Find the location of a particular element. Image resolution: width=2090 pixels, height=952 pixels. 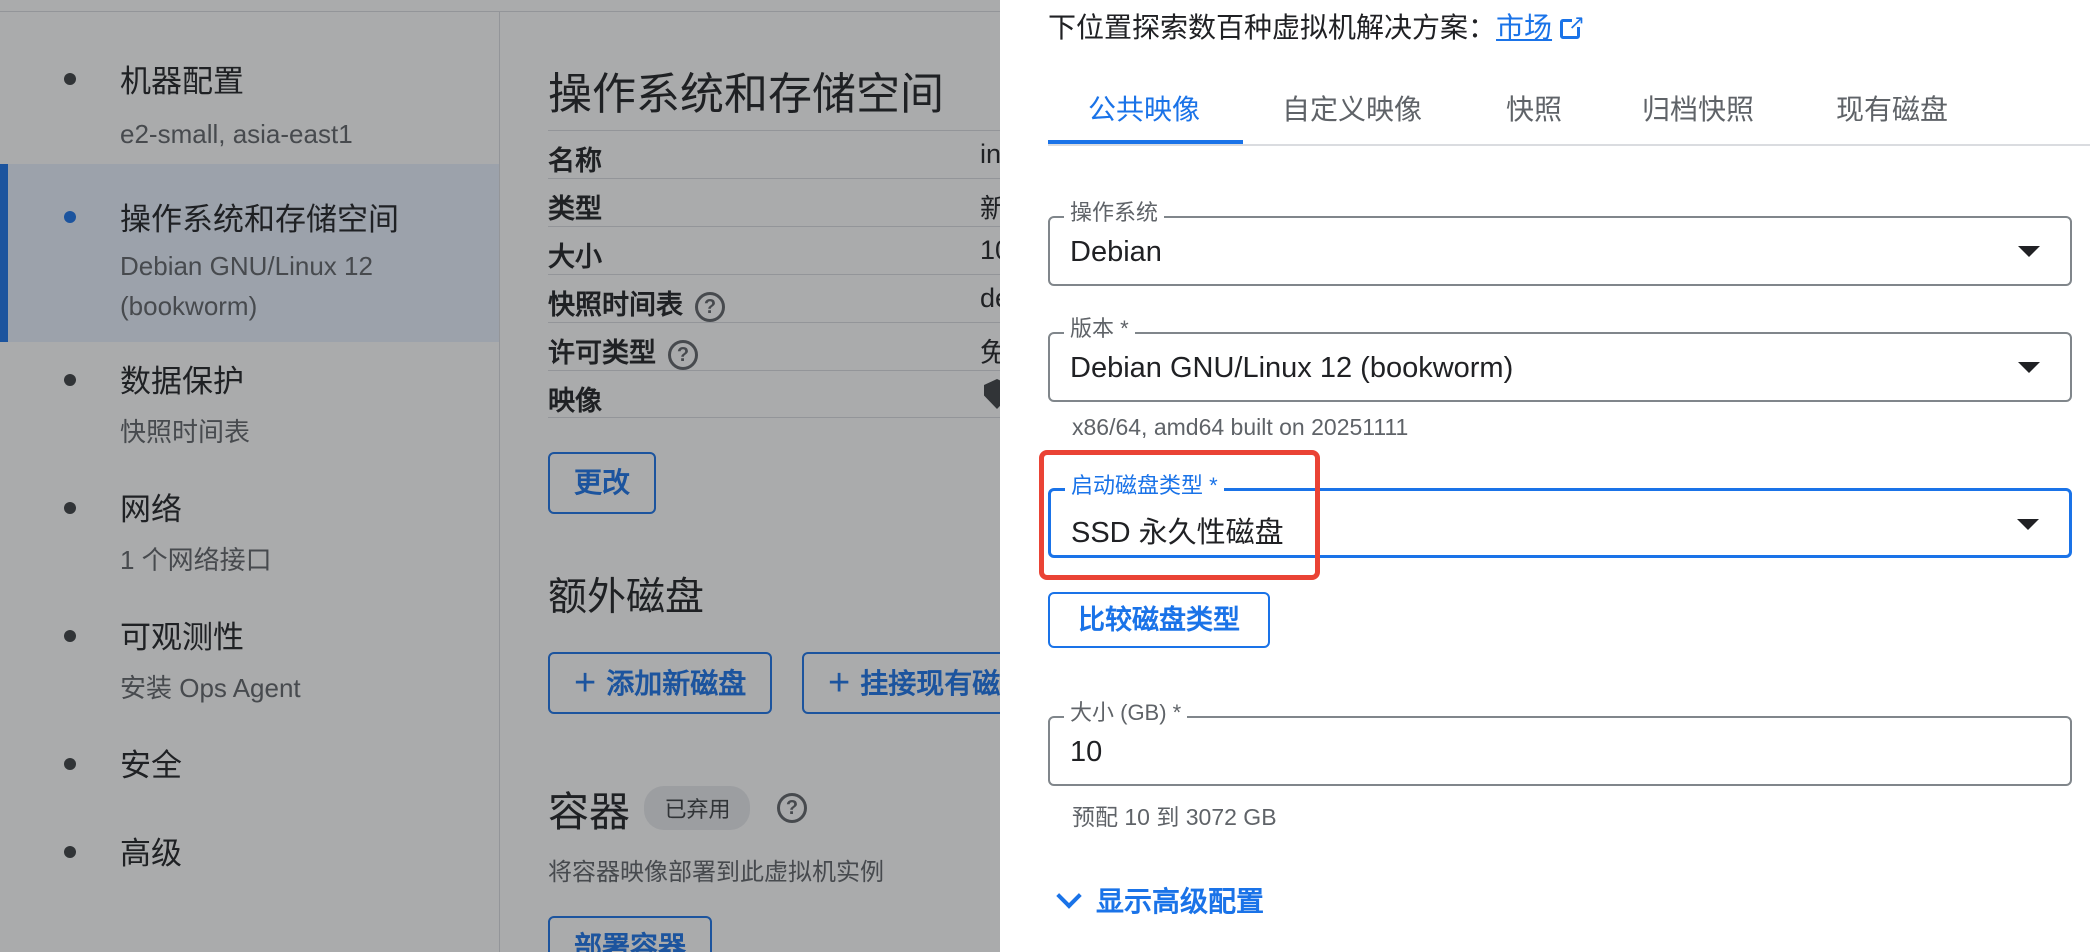

tab-existing-disks: 现有磁盘 is located at coordinates (1892, 116).